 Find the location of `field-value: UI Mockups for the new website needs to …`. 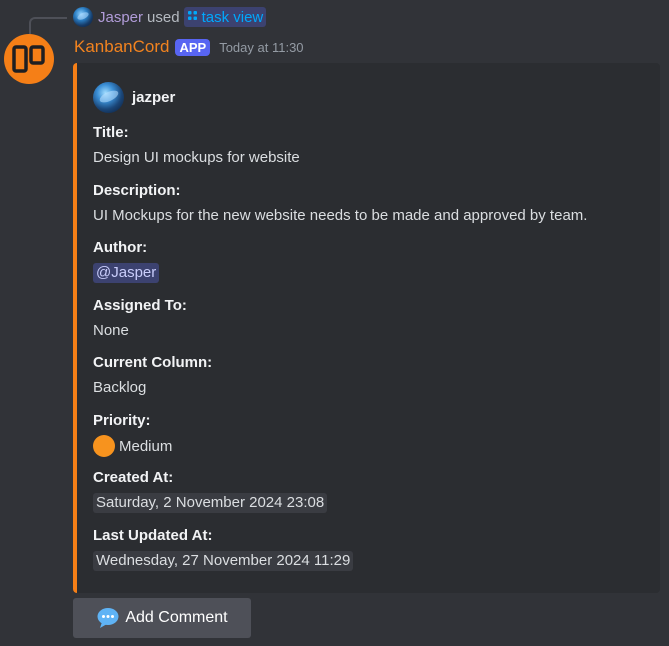

field-value: UI Mockups for the new website needs to … is located at coordinates (340, 215).